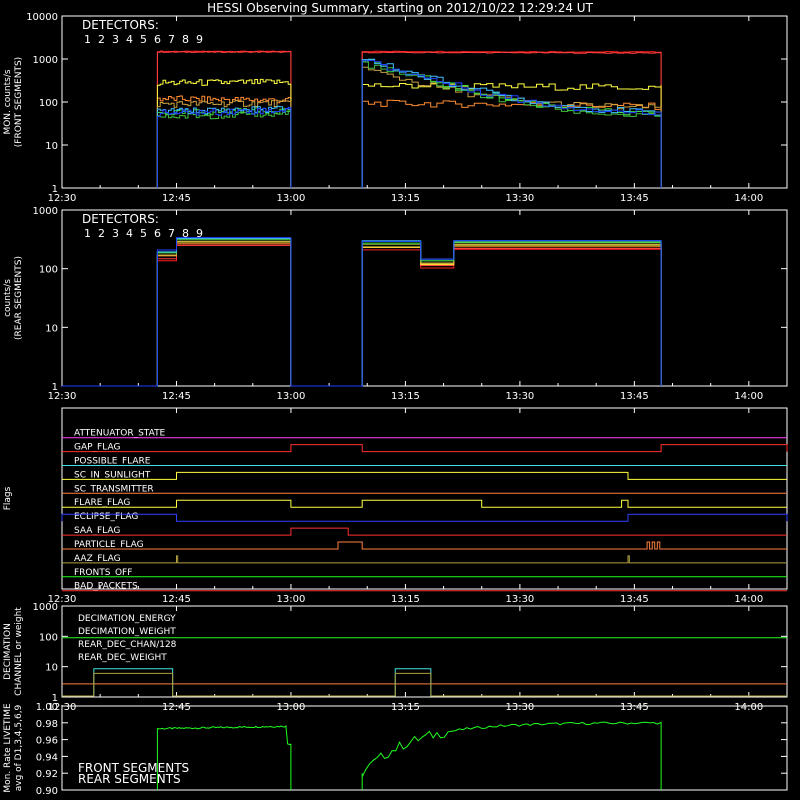  I want to click on x-tick-label-decimation: 13:30, so click(519, 707).